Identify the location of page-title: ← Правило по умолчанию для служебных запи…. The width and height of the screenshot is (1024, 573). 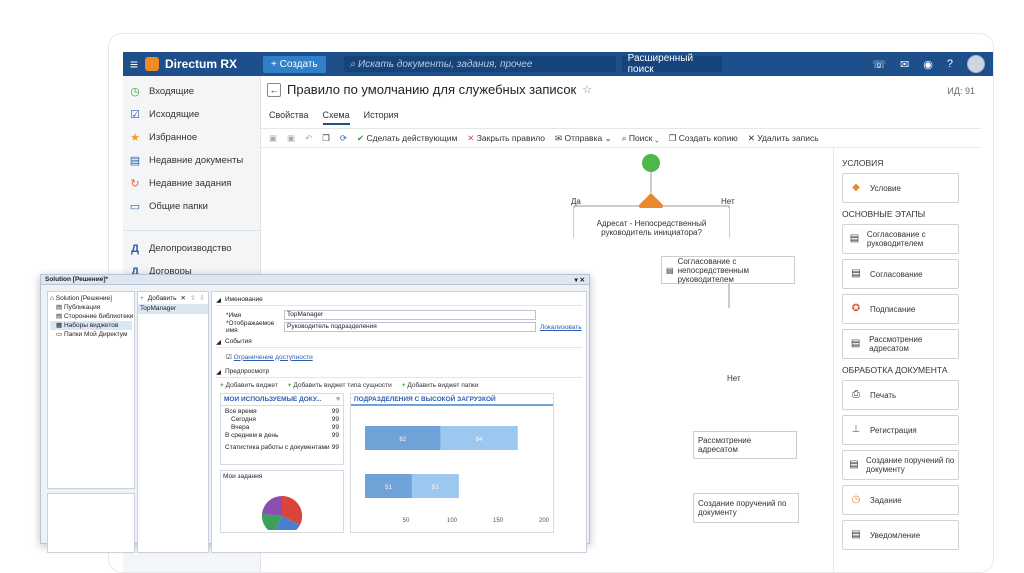
(429, 89).